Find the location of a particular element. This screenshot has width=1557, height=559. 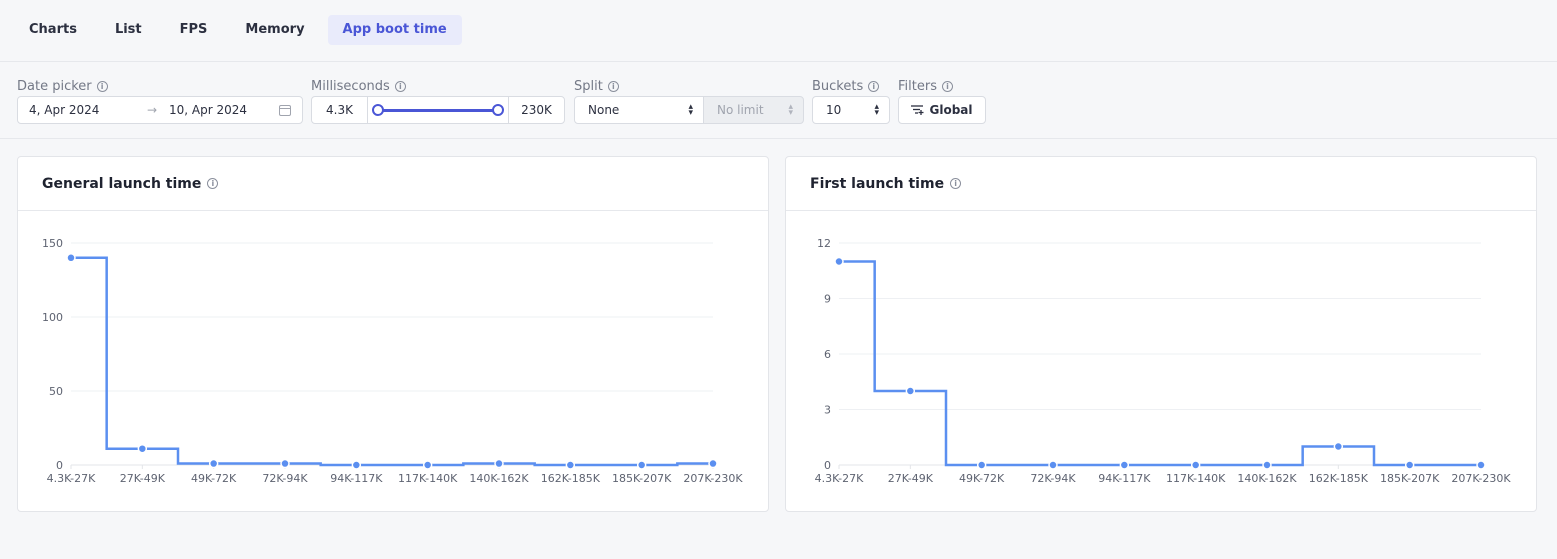

buckets-group: Buckets i 10 ▴ ▾ is located at coordinates (851, 100).